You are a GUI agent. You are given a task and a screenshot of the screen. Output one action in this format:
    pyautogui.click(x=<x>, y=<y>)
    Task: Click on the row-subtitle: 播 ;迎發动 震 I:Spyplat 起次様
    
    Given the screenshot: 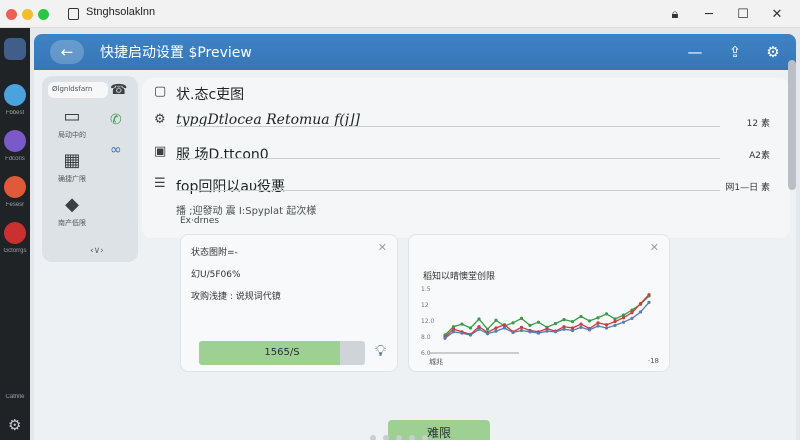 What is the action you would take?
    pyautogui.click(x=246, y=211)
    